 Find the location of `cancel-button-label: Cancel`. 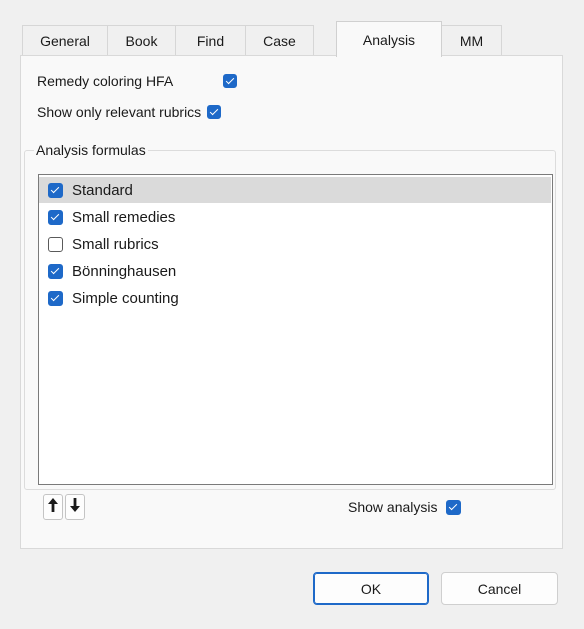

cancel-button-label: Cancel is located at coordinates (499, 588).